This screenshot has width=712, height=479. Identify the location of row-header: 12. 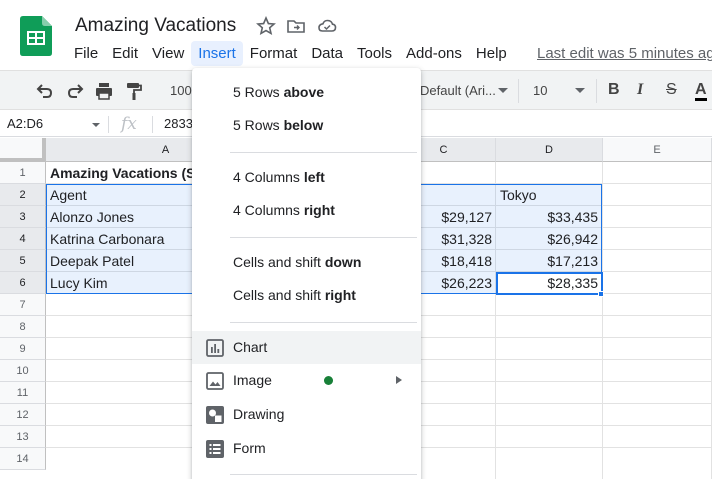
(23, 415).